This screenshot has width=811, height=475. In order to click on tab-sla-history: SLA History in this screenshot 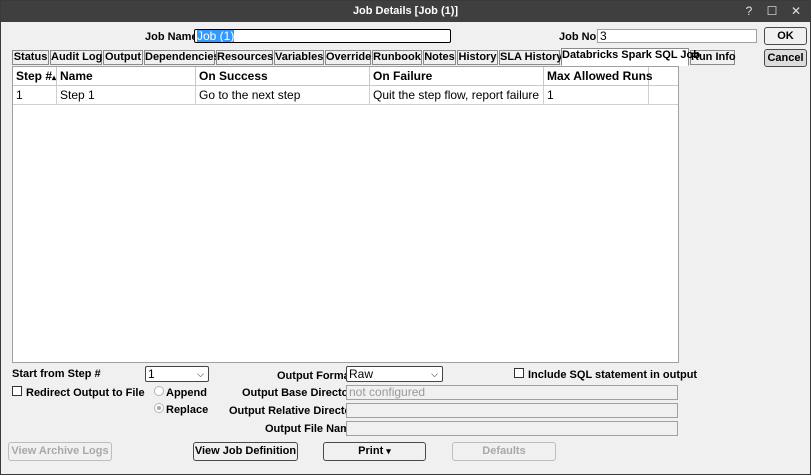, I will do `click(531, 57)`.